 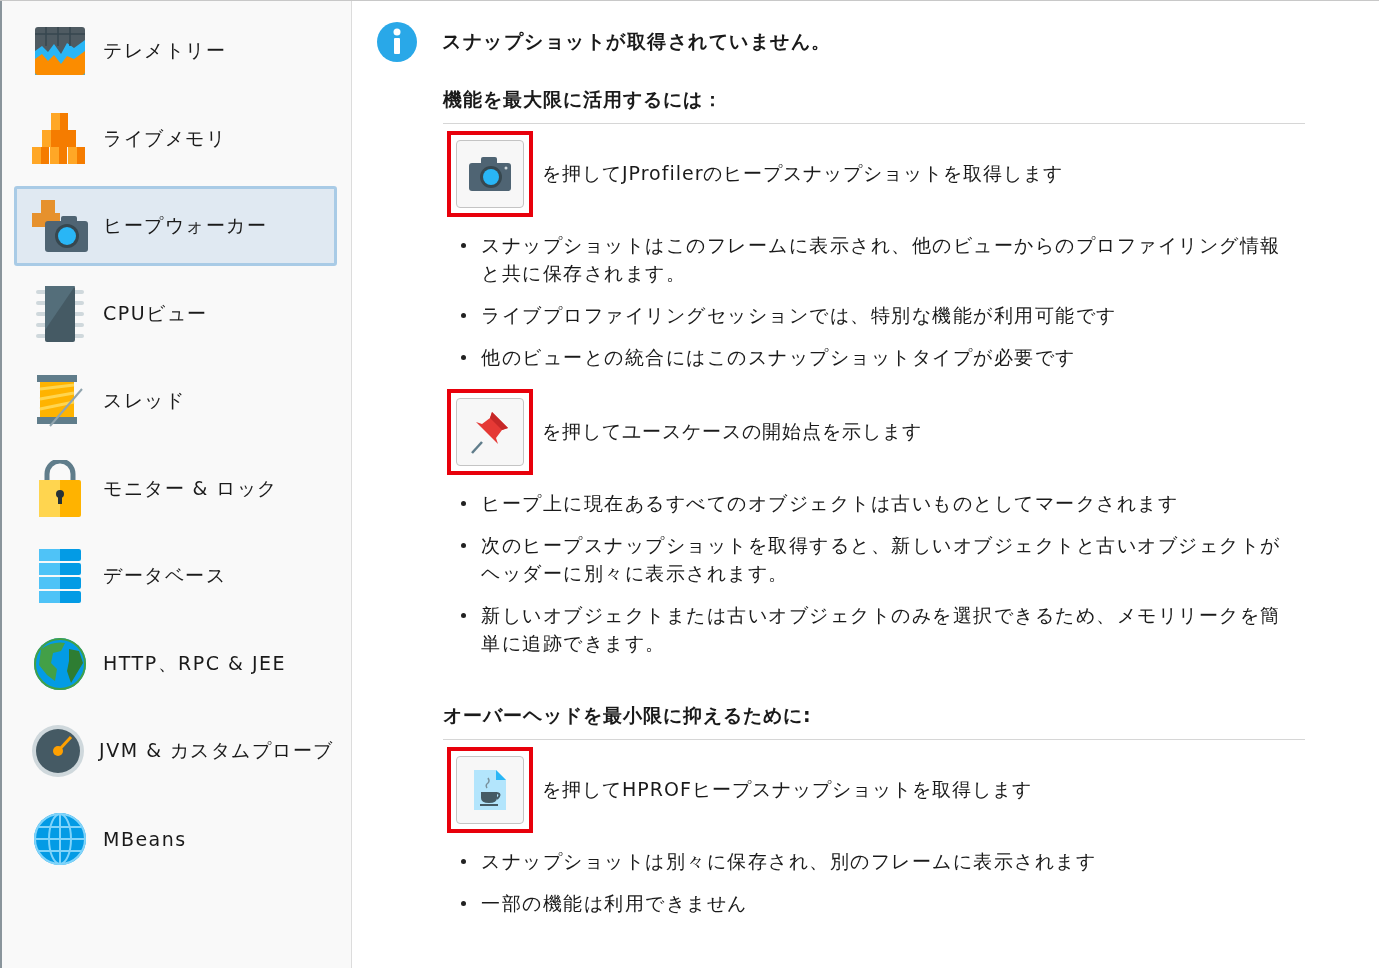 What do you see at coordinates (779, 357) in the screenshot?
I see `bullet-text: 他のビューとの統合にはこのスナップショットタイプが必要です` at bounding box center [779, 357].